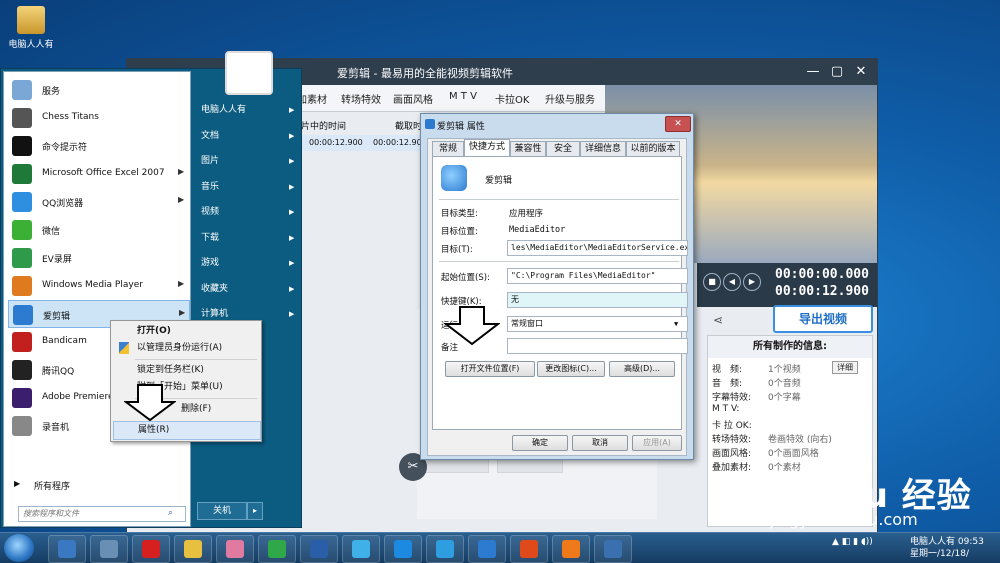 The image size is (1000, 563). I want to click on maximize-icon: ▢, so click(837, 72).